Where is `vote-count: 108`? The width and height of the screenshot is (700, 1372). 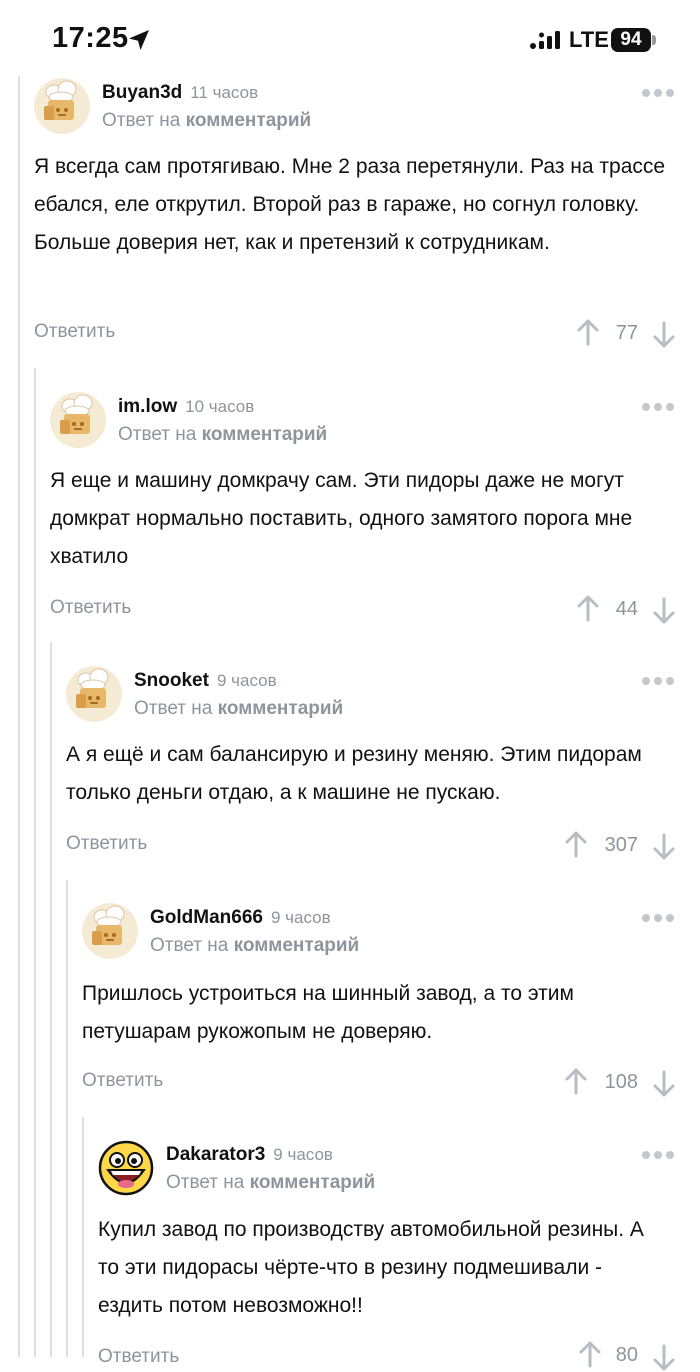 vote-count: 108 is located at coordinates (621, 1082).